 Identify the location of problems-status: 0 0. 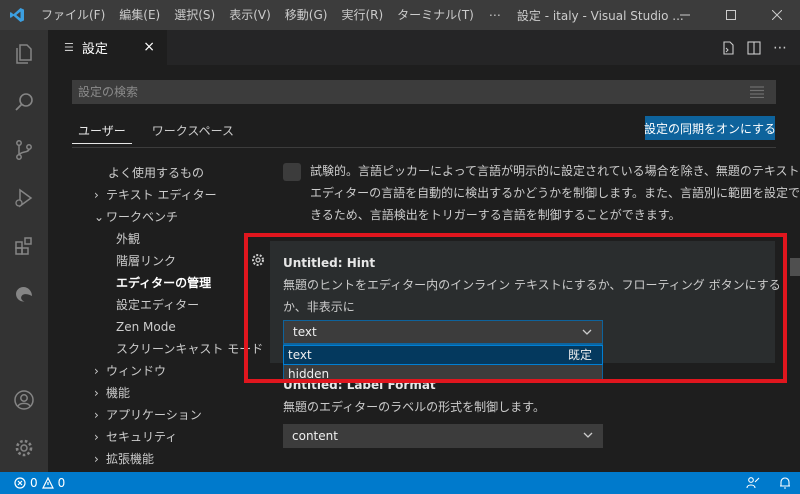
(32, 483).